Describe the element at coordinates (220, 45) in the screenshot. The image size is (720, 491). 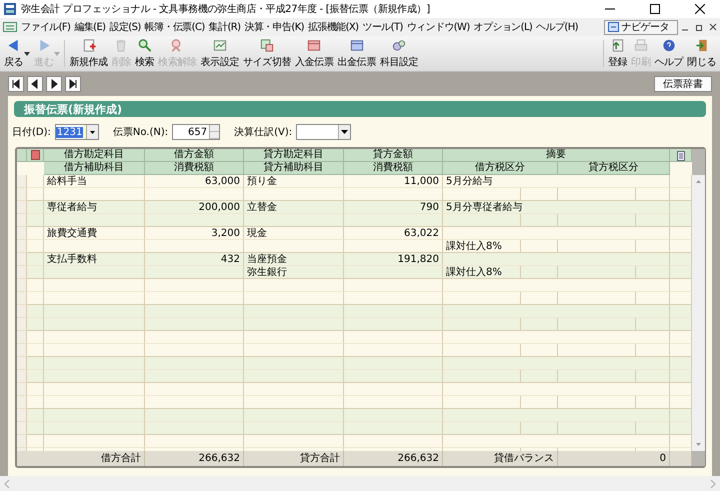
I see `chart-window-icon` at that location.